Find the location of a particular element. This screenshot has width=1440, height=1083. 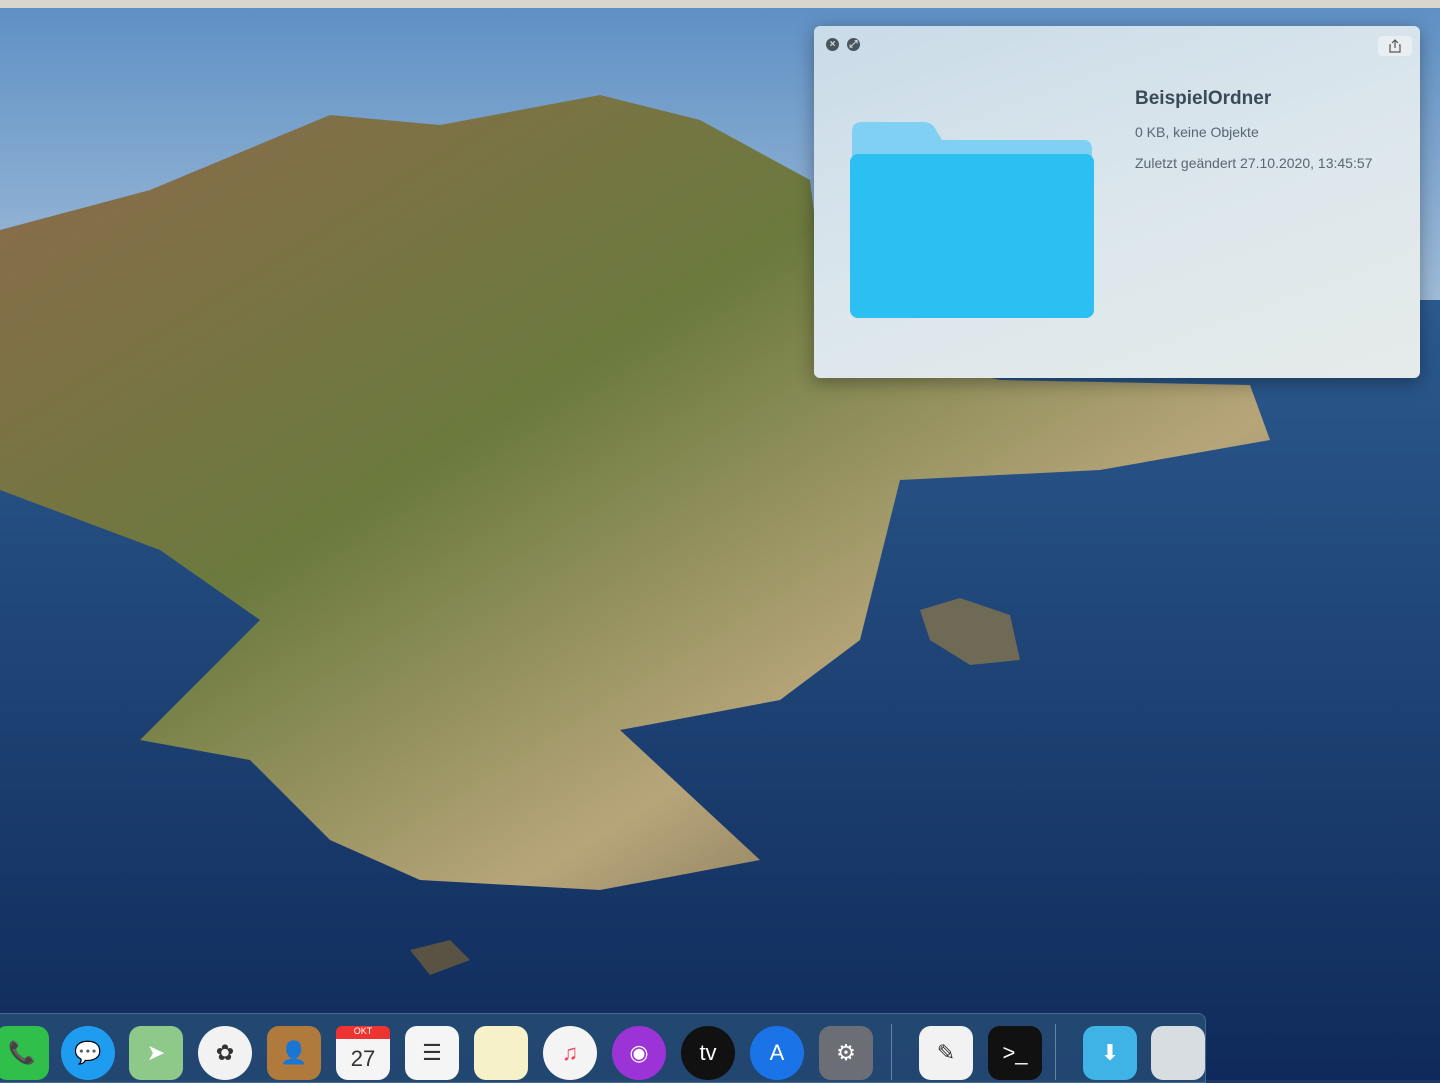

dock-item-app-store: A is located at coordinates (777, 1053).